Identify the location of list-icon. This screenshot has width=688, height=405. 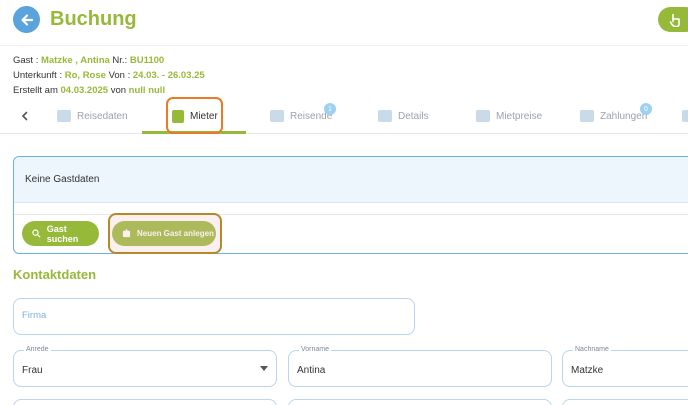
(385, 116).